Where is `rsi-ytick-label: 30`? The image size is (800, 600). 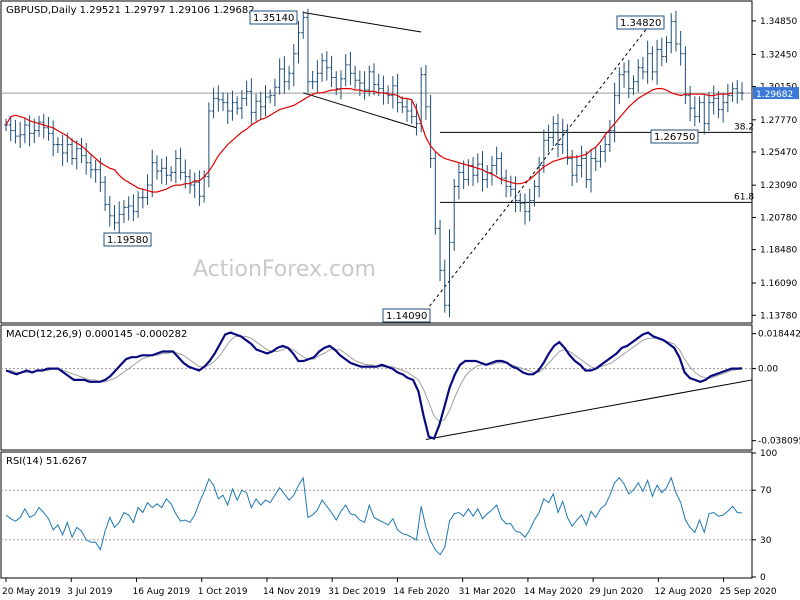
rsi-ytick-label: 30 is located at coordinates (766, 541).